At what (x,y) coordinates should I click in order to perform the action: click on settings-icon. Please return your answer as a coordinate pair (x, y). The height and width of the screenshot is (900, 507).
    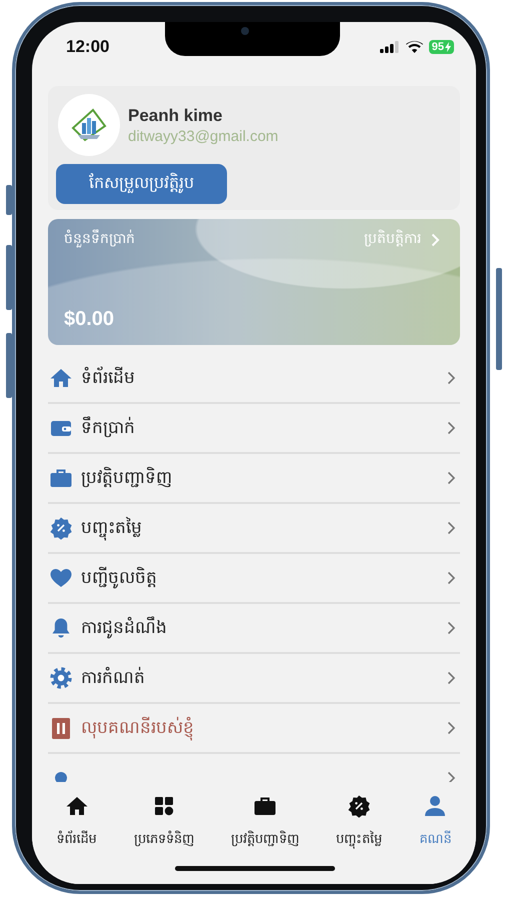
    Looking at the image, I should click on (61, 678).